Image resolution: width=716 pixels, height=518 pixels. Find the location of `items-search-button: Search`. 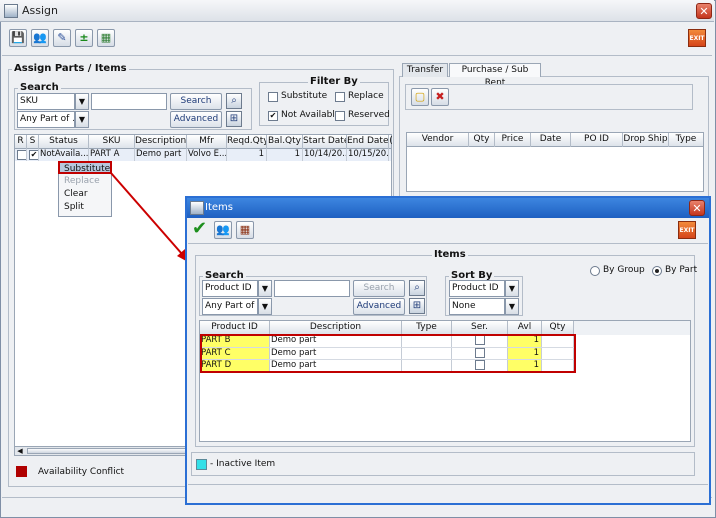

items-search-button: Search is located at coordinates (379, 288).